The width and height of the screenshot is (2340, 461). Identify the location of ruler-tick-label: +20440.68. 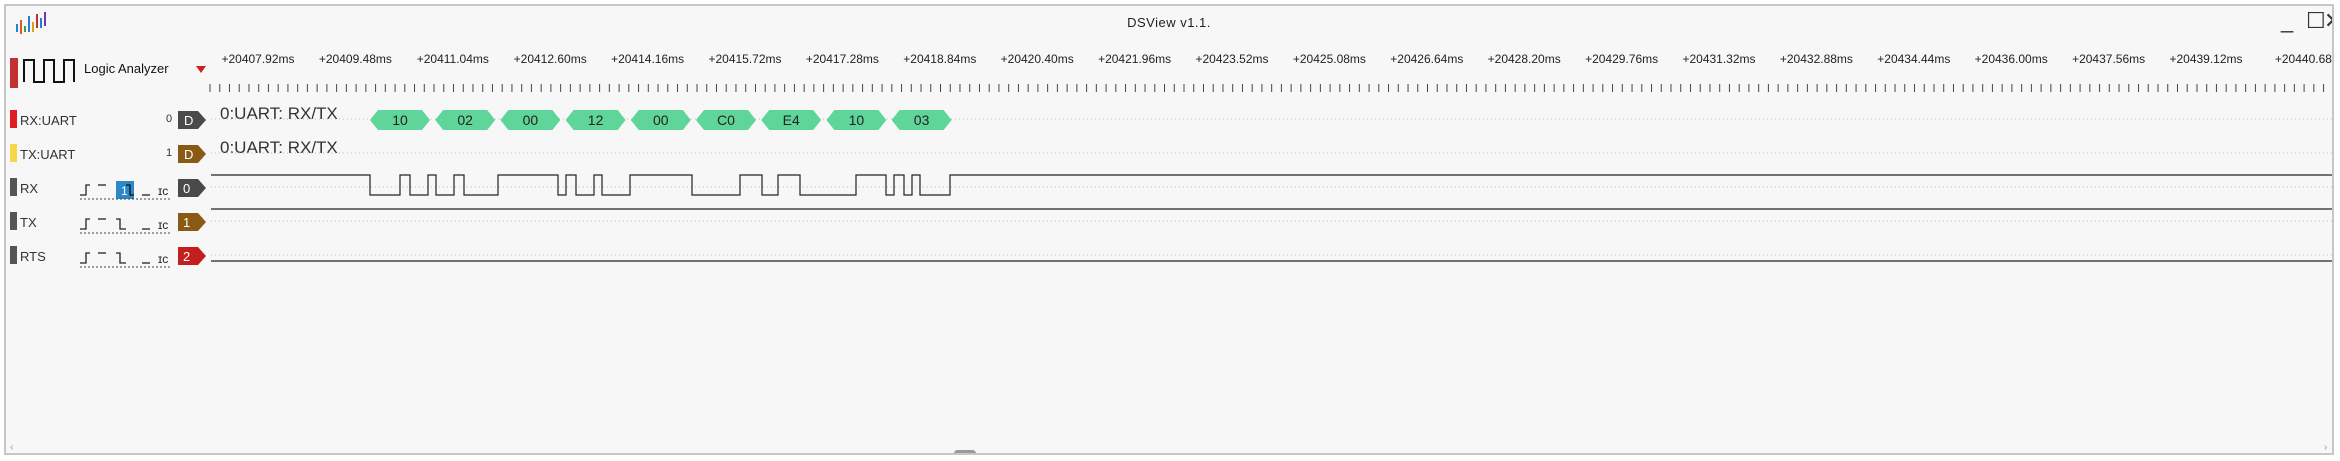
(2303, 59).